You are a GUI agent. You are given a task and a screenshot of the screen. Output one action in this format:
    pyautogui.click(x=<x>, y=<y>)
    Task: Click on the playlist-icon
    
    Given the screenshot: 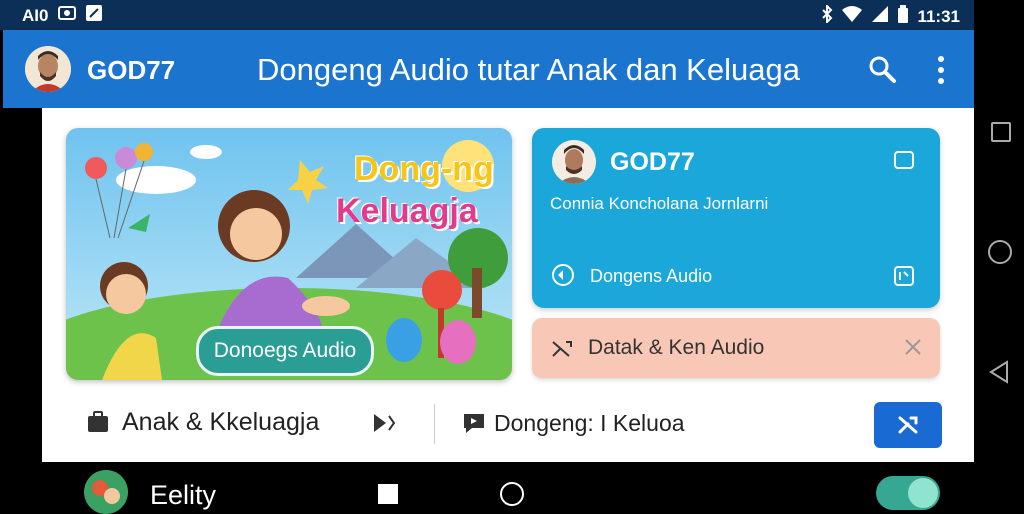 What is the action you would take?
    pyautogui.click(x=904, y=276)
    